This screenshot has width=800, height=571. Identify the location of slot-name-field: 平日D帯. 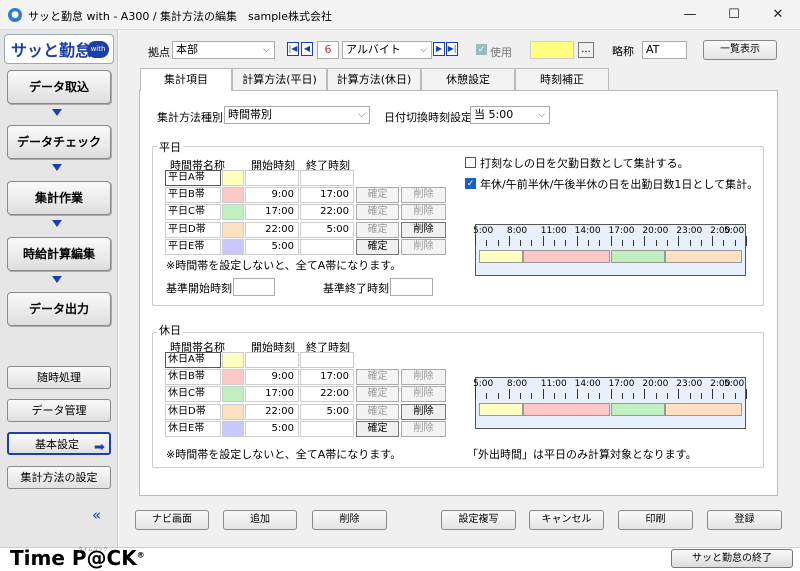
(193, 229).